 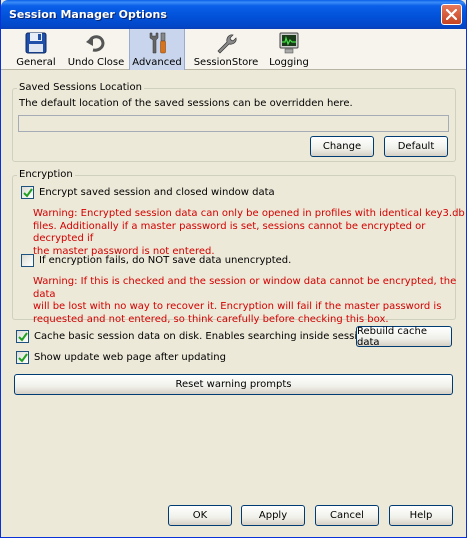 I want to click on rebuild-cache-label: Rebuild cache data, so click(x=392, y=336).